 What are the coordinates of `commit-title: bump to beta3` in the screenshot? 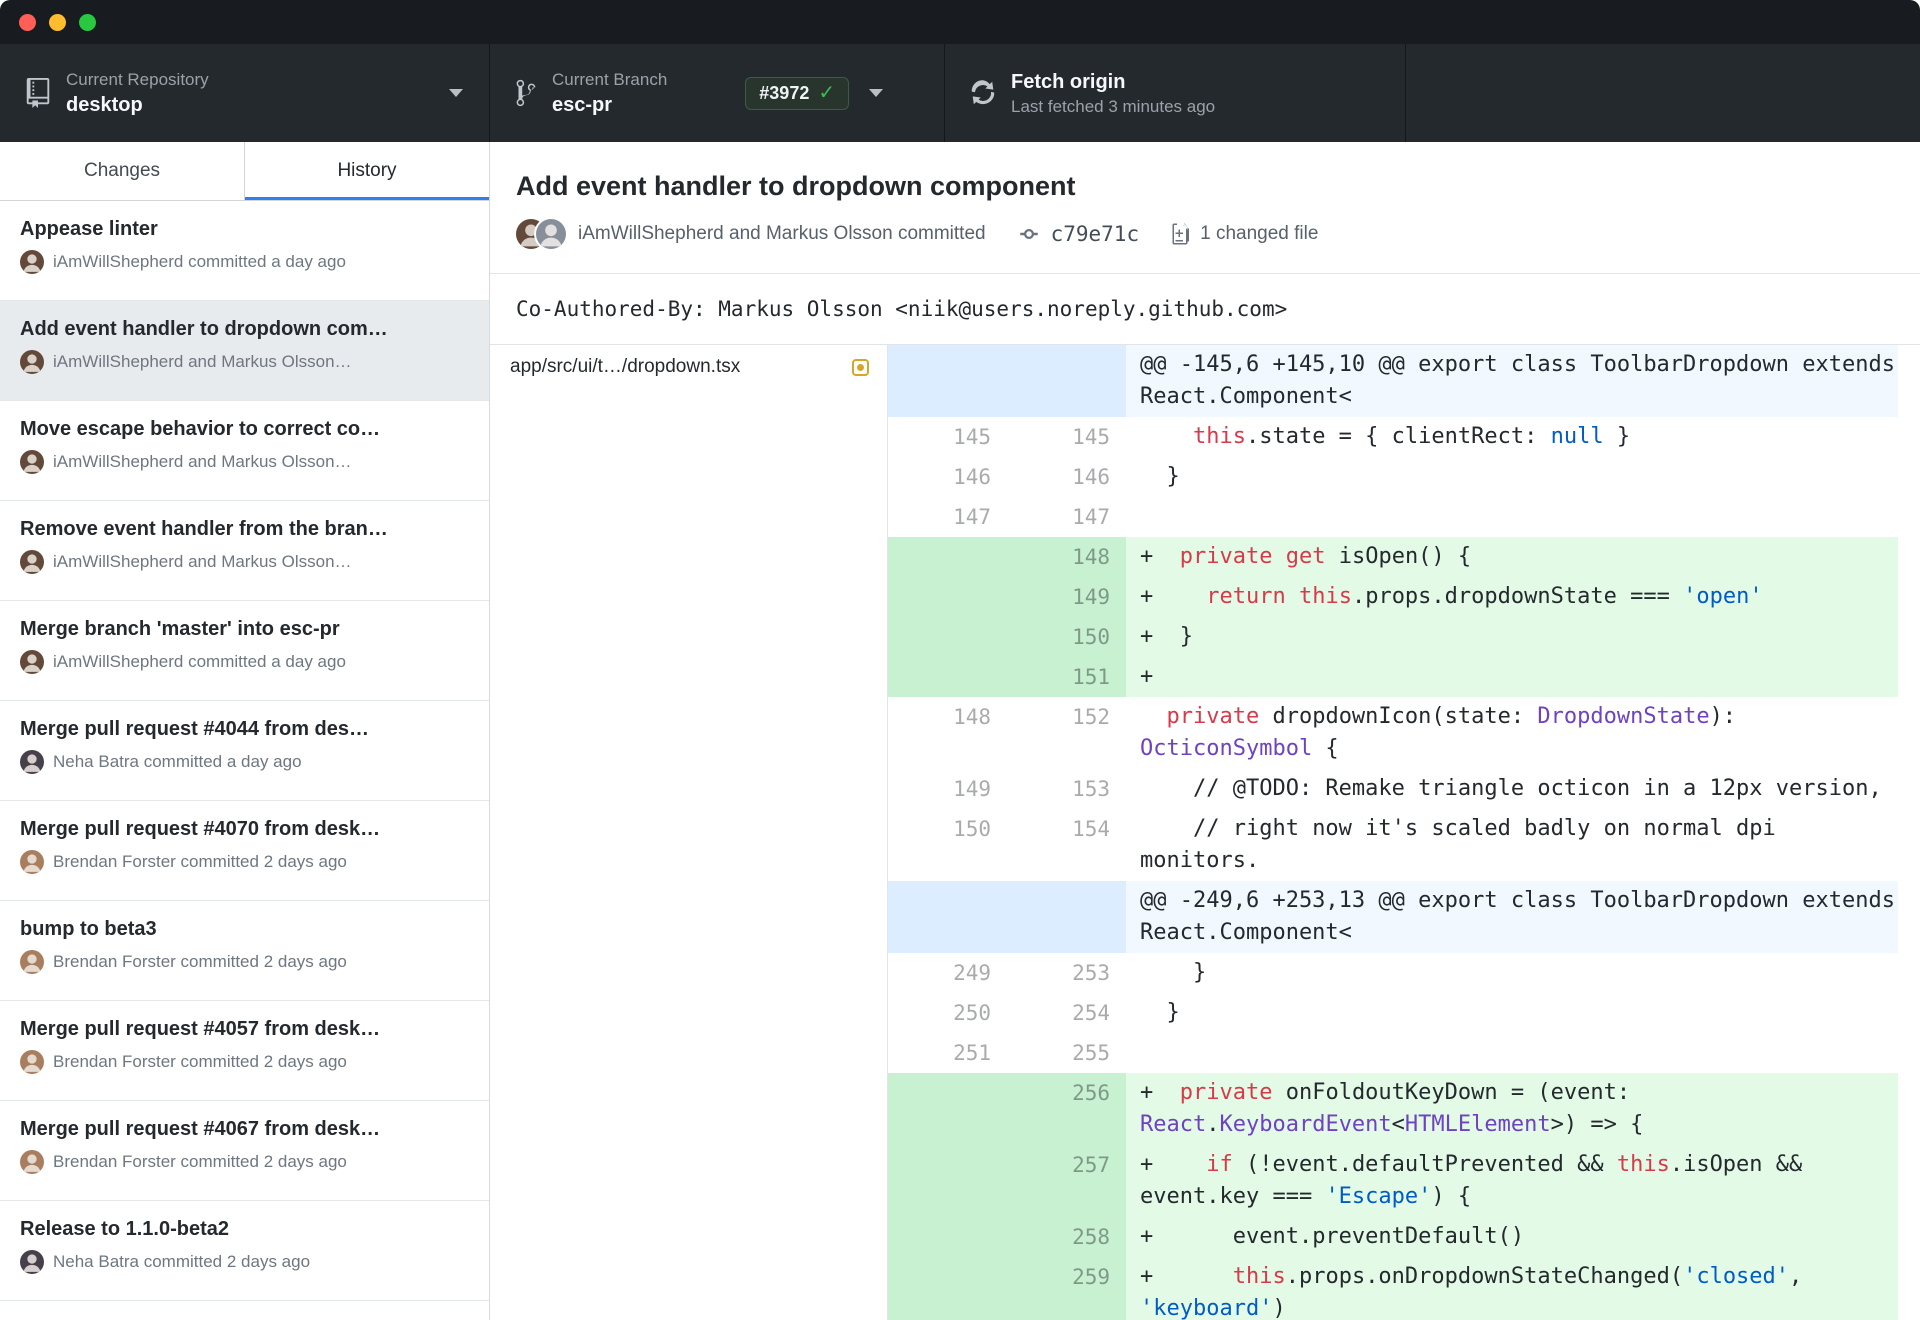 It's located at (88, 929).